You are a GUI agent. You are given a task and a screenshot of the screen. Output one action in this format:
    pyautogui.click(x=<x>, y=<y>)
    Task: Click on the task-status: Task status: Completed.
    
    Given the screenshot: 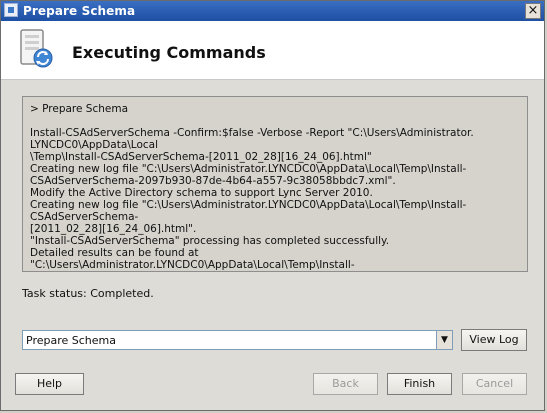 What is the action you would take?
    pyautogui.click(x=88, y=293)
    